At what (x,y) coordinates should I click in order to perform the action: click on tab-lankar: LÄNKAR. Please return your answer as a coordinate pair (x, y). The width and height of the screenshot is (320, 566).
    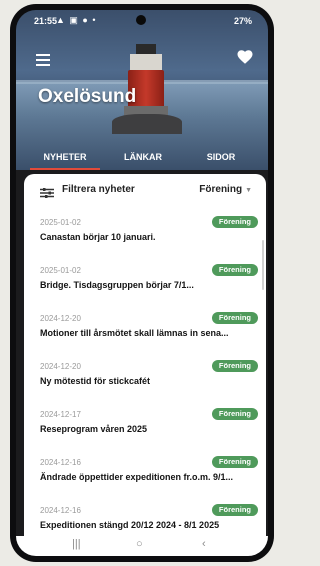
    Looking at the image, I should click on (143, 157).